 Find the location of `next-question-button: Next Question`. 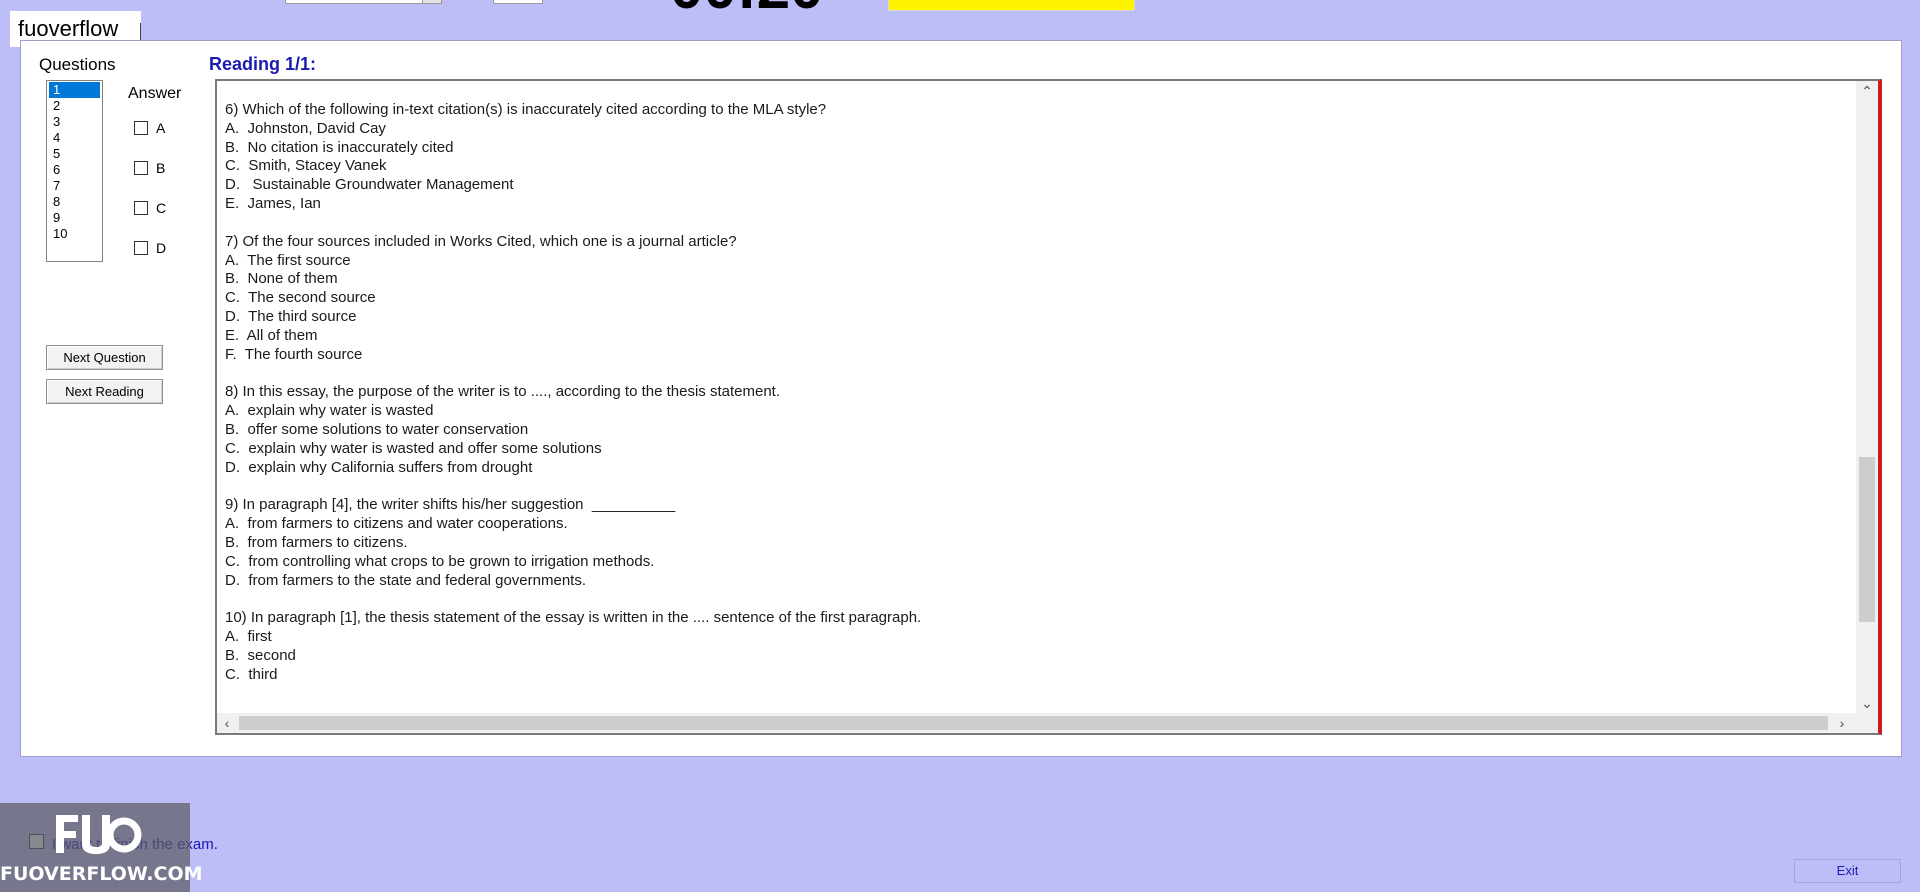

next-question-button: Next Question is located at coordinates (104, 357).